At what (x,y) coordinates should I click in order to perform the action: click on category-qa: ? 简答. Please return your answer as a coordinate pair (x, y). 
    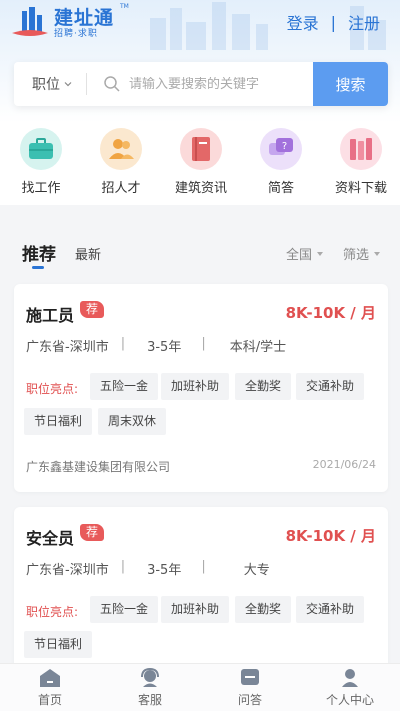
    Looking at the image, I should click on (281, 162).